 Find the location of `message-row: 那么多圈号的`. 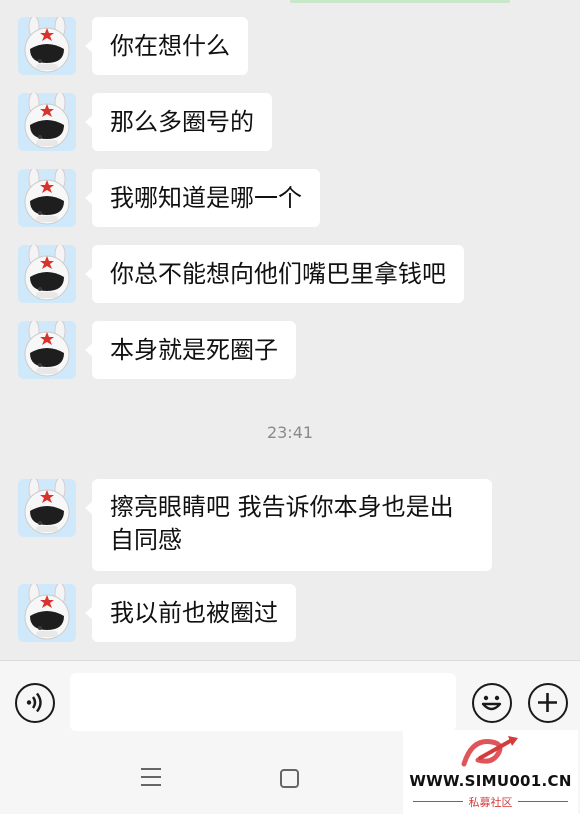

message-row: 那么多圈号的 is located at coordinates (145, 122).